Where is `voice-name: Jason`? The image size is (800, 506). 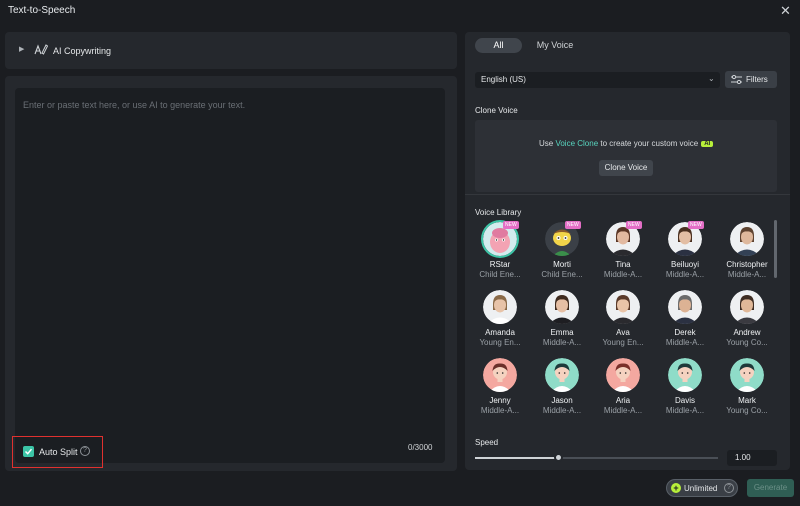
voice-name: Jason is located at coordinates (562, 400).